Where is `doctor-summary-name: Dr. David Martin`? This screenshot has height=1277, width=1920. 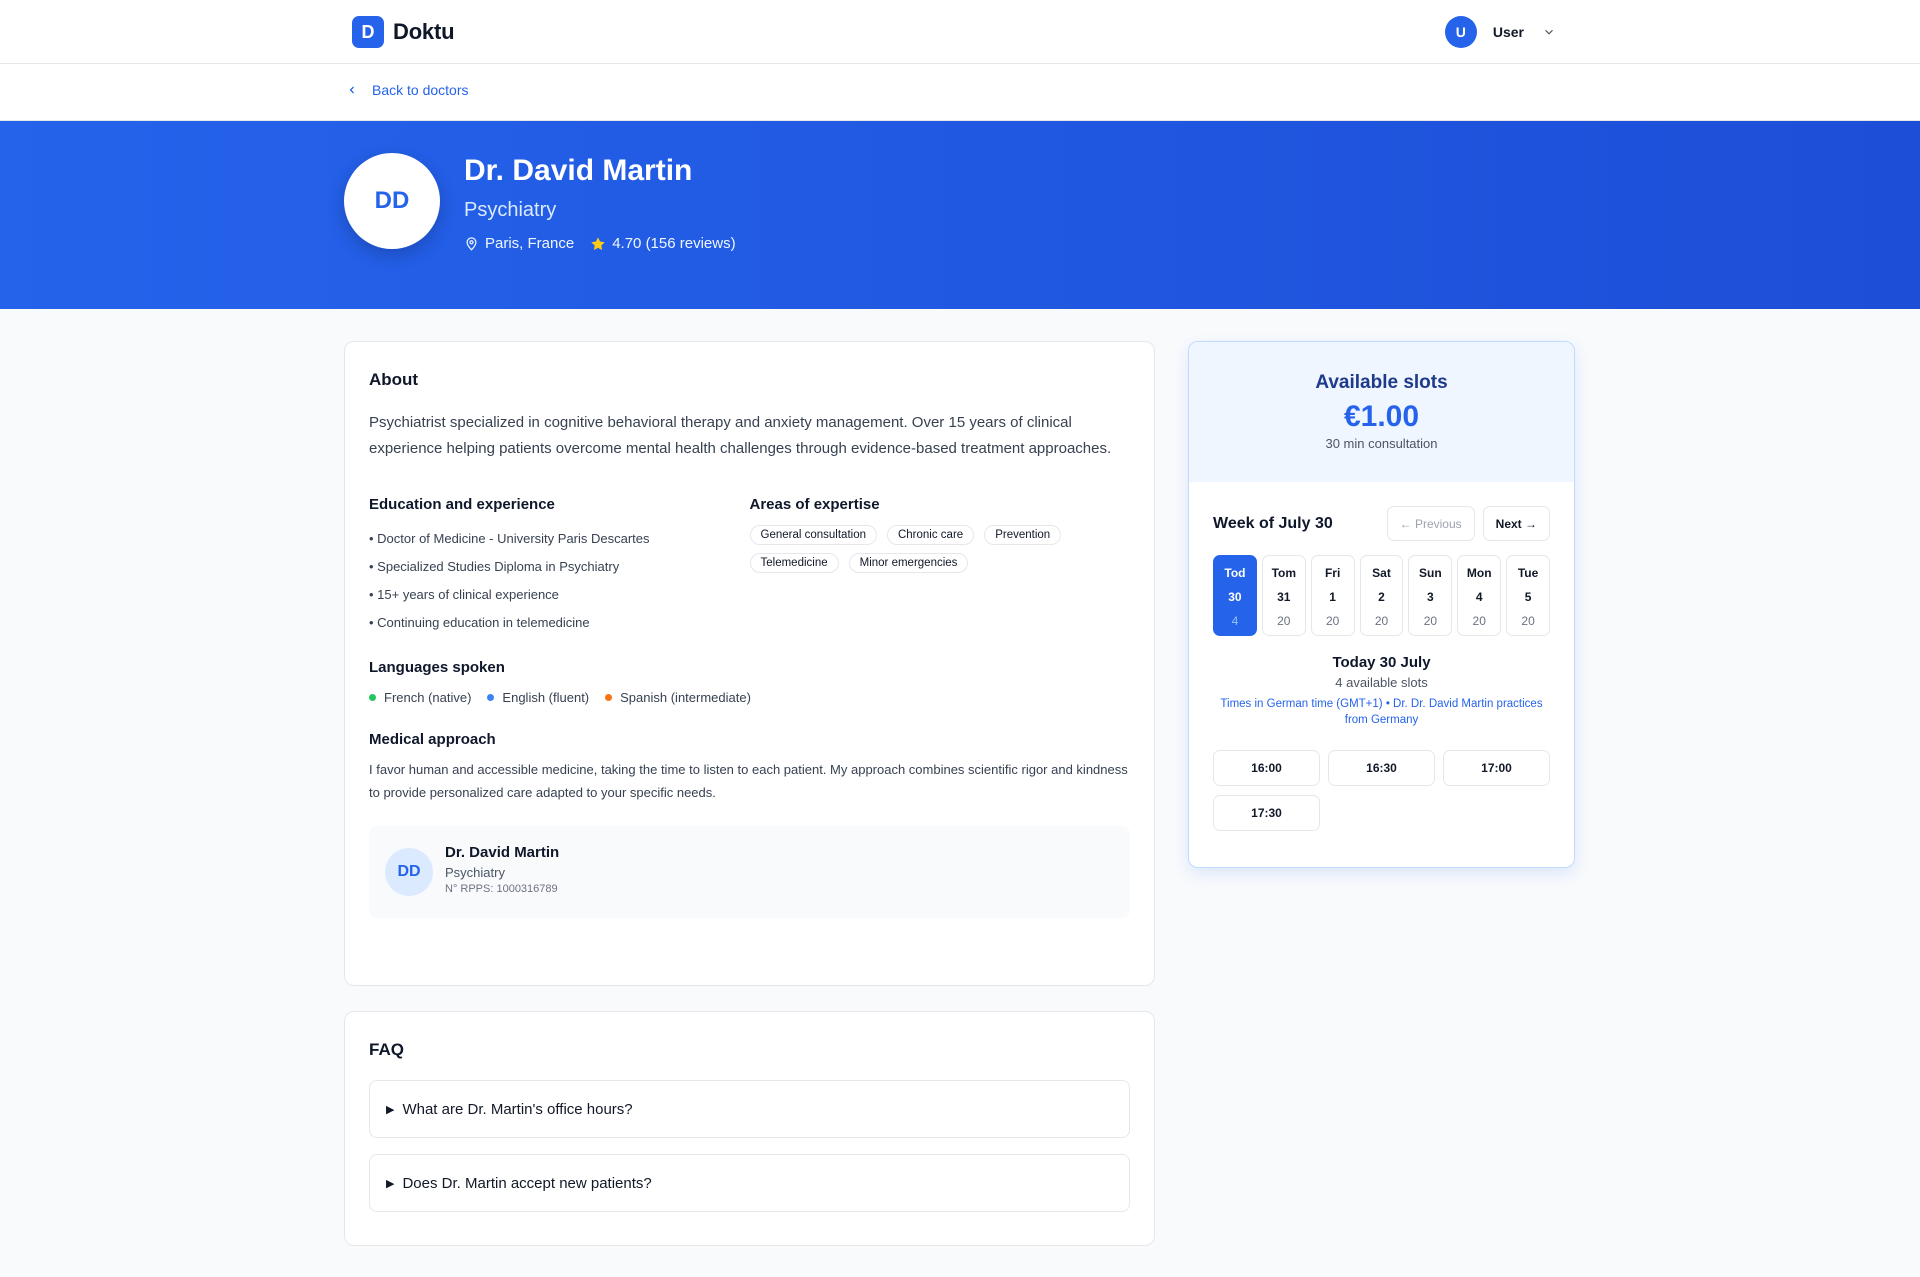
doctor-summary-name: Dr. David Martin is located at coordinates (502, 852).